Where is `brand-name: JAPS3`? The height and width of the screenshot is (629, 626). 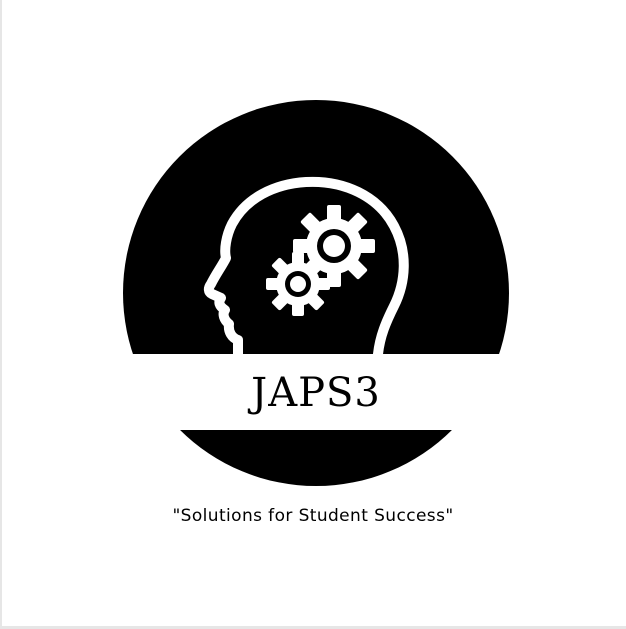
brand-name: JAPS3 is located at coordinates (316, 393).